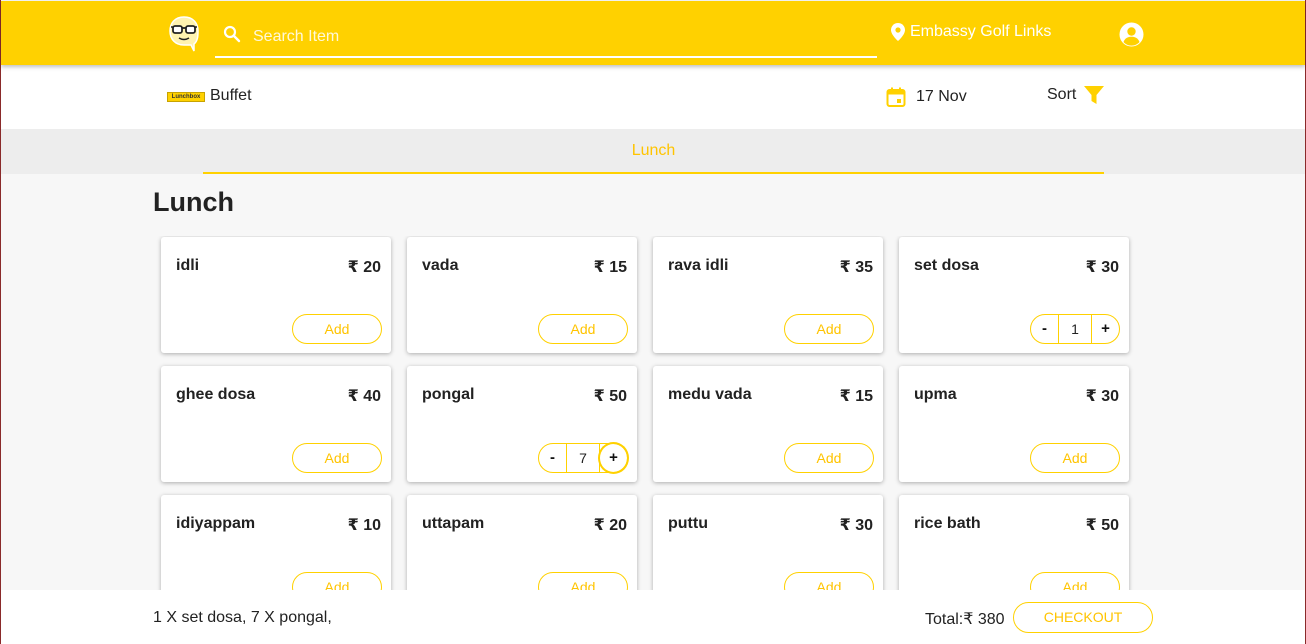  What do you see at coordinates (1062, 94) in the screenshot?
I see `sort-label: Sort` at bounding box center [1062, 94].